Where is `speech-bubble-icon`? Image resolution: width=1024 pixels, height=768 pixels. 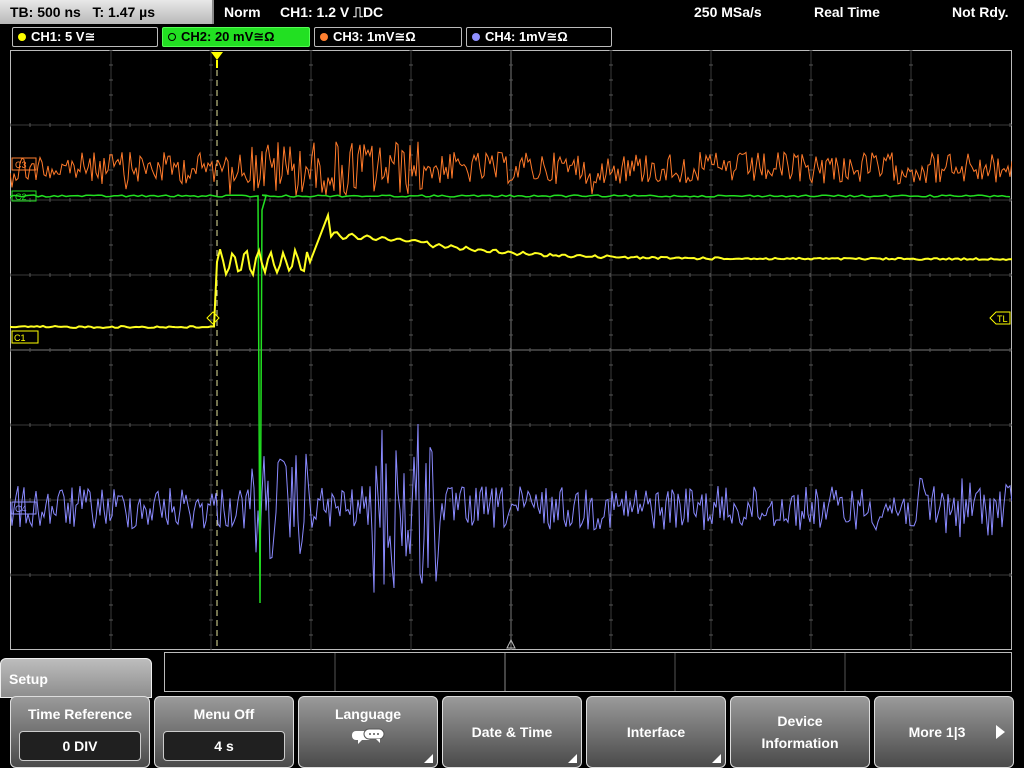 speech-bubble-icon is located at coordinates (368, 738).